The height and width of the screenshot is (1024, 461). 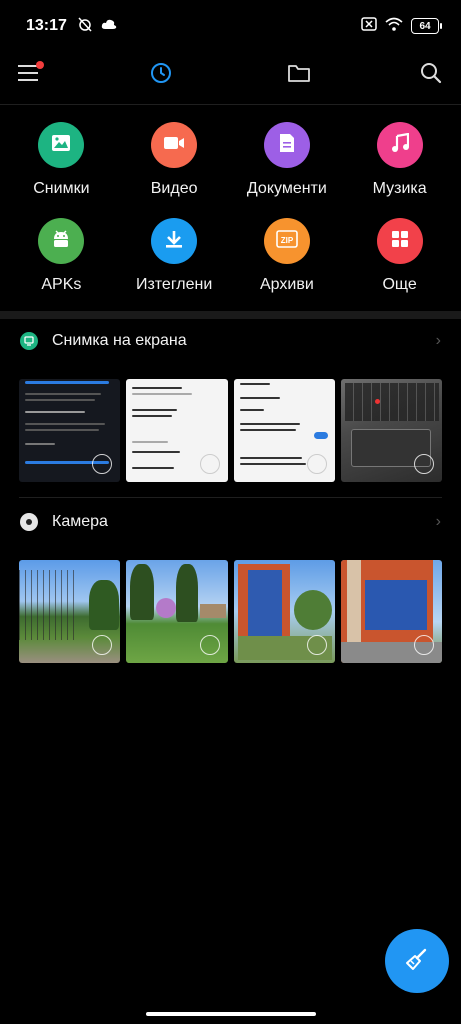 I want to click on status-bar: 13:17 64, so click(x=230, y=26).